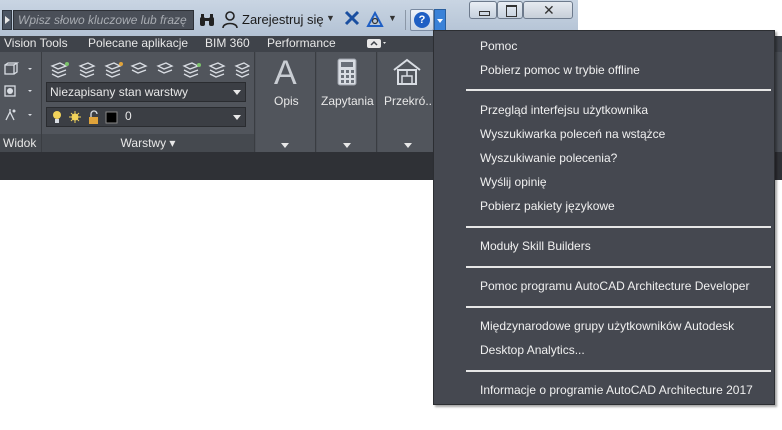 This screenshot has width=782, height=430. Describe the element at coordinates (19, 115) in the screenshot. I see `viewport-config-icon` at that location.